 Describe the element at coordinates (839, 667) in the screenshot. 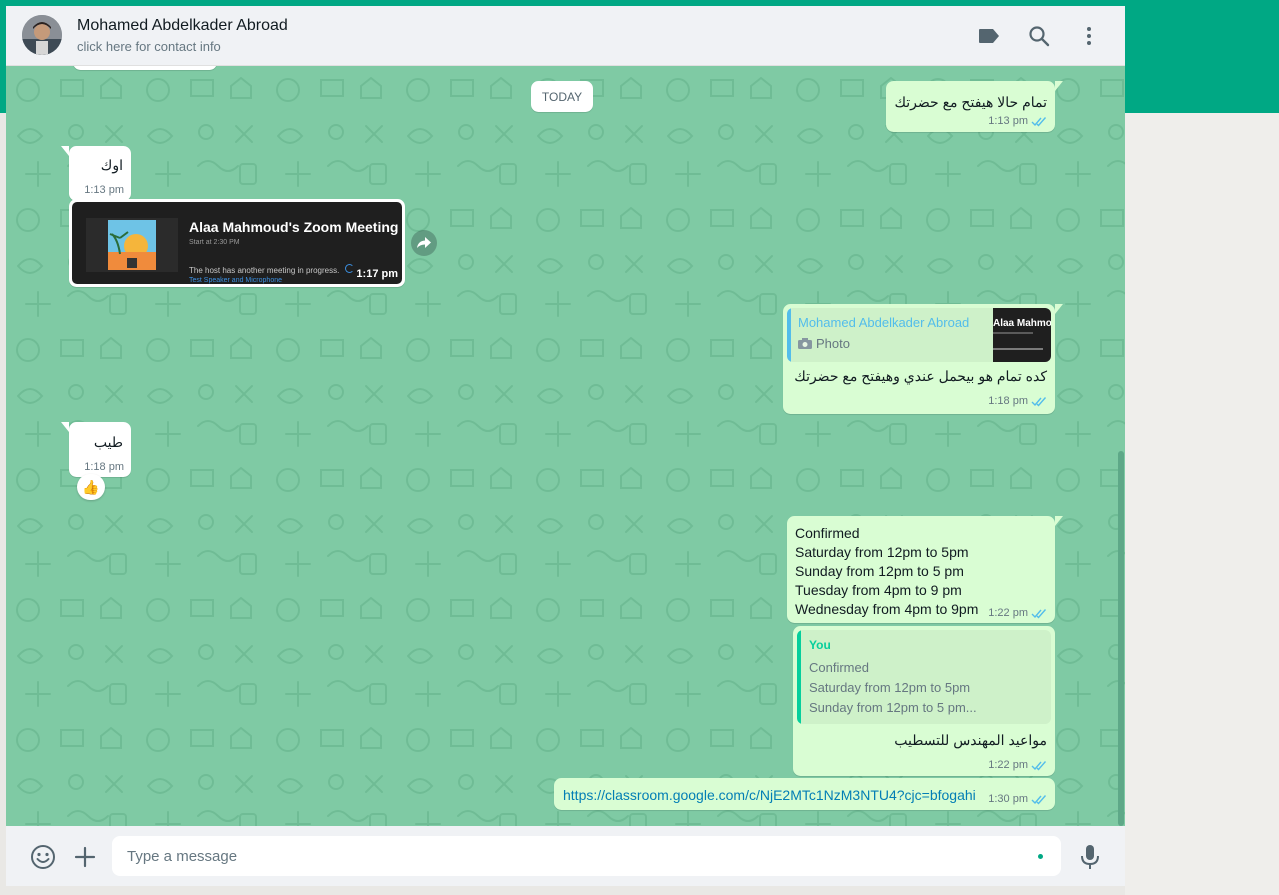

I see `quote-line: Confirmed` at that location.